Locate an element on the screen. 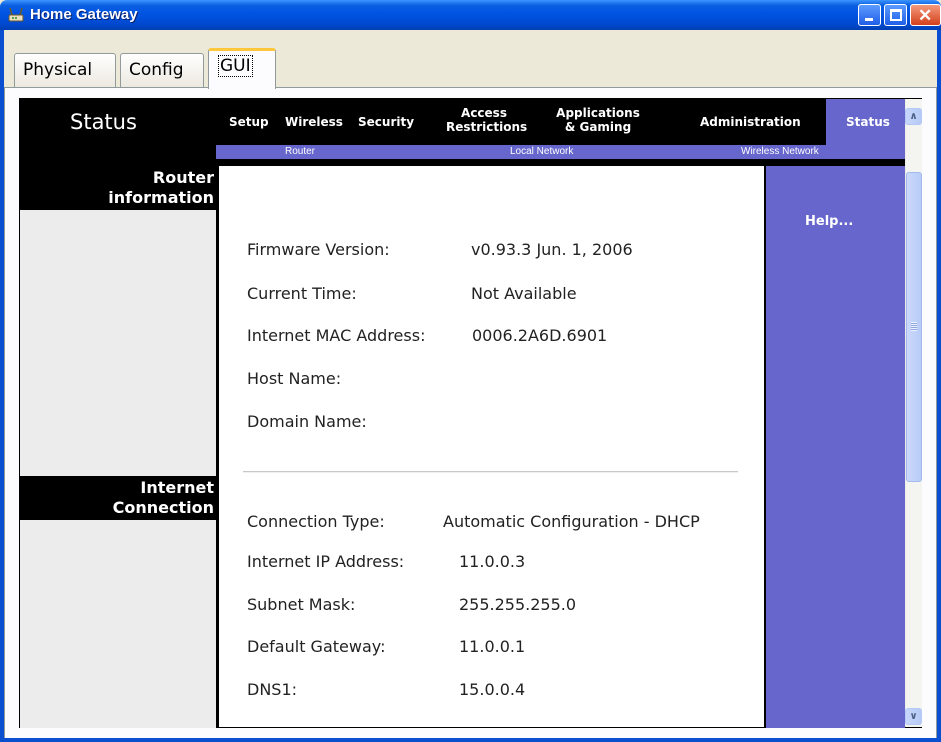 Image resolution: width=941 pixels, height=742 pixels. default-gateway-value: 11.0.0.1 is located at coordinates (492, 646).